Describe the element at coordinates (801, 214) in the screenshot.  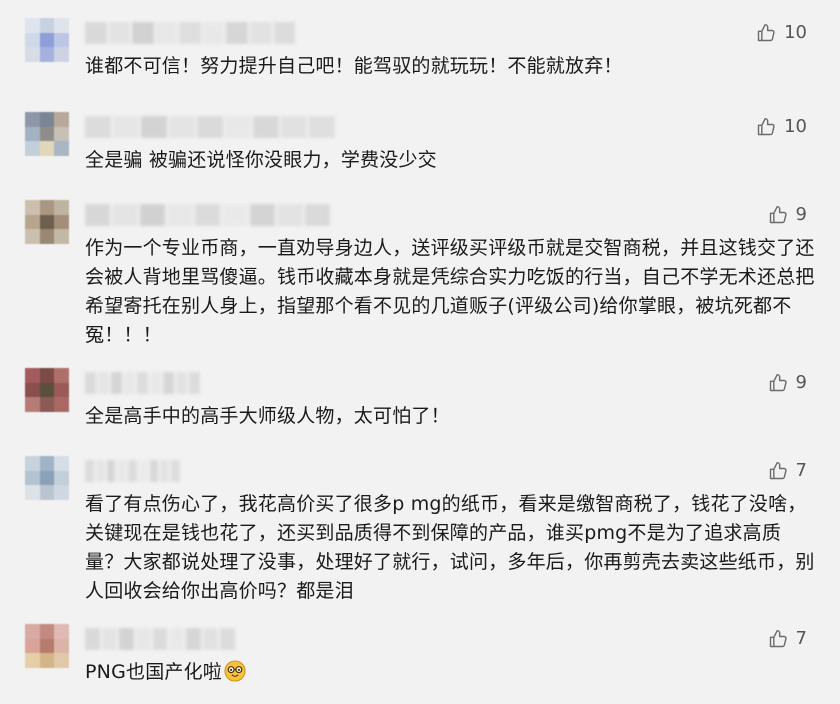
I see `like-count: 9` at that location.